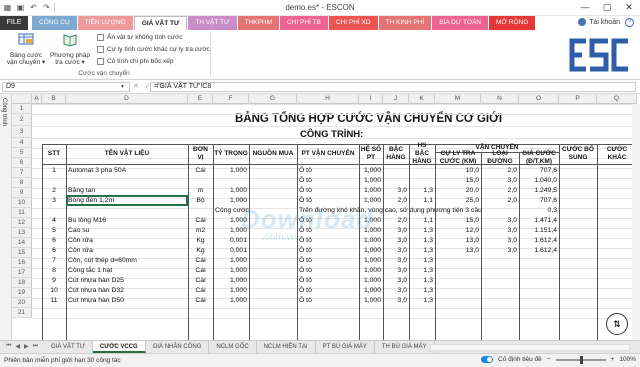 The width and height of the screenshot is (640, 367). Describe the element at coordinates (539, 191) in the screenshot. I see `cell-gc: 1.249,5` at that location.